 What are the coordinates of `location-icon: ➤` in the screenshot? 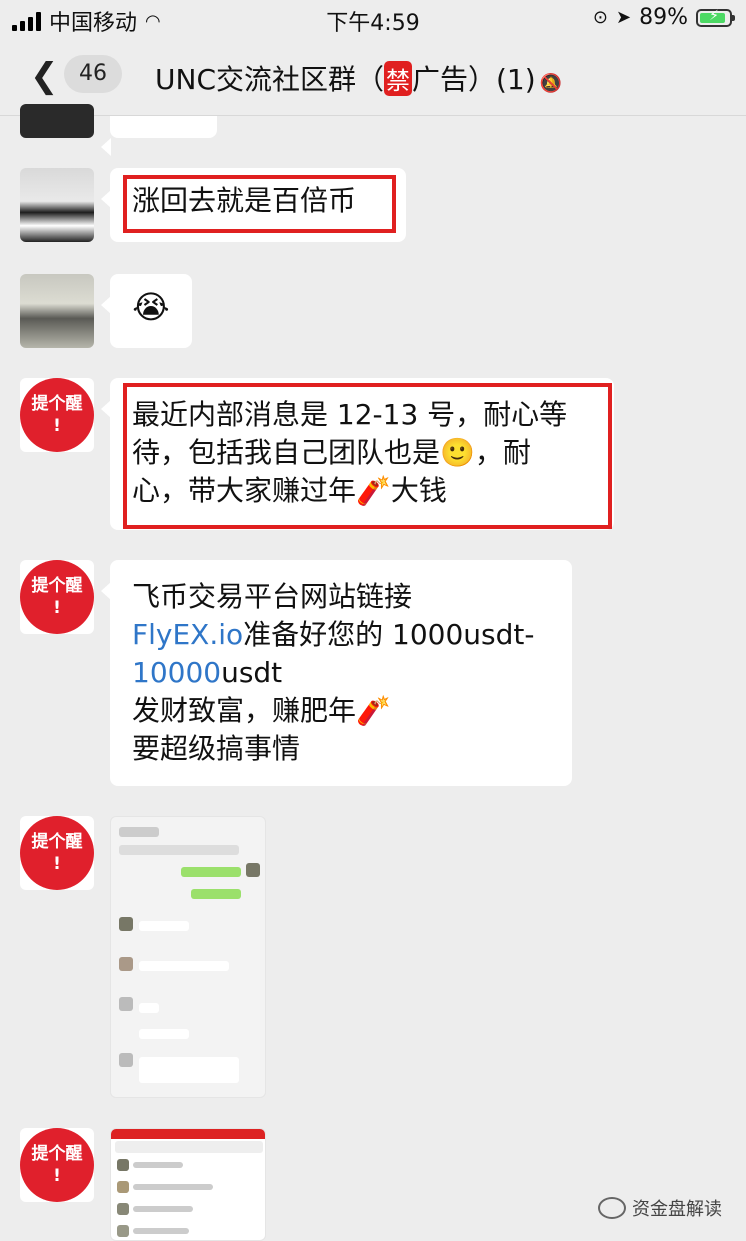 It's located at (624, 17).